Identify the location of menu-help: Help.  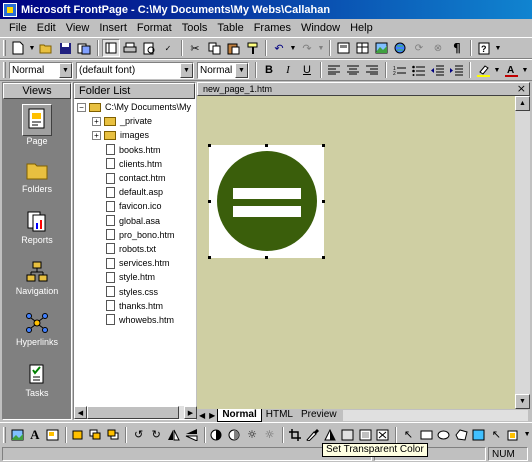
(361, 28).